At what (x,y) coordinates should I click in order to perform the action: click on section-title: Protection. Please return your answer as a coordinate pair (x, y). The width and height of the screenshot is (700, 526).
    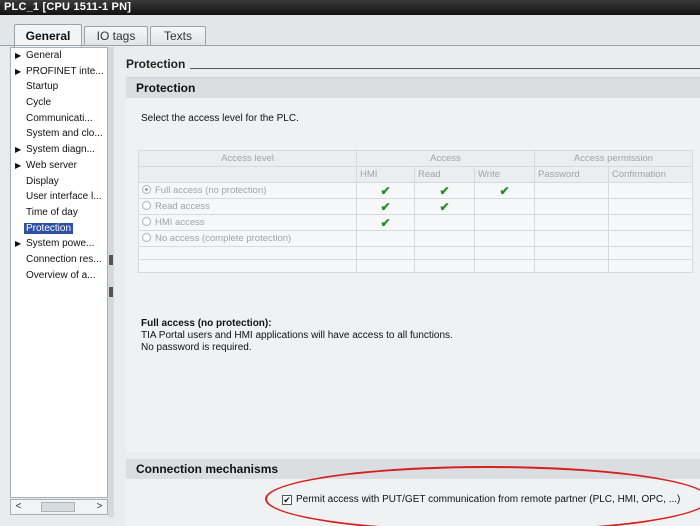
    Looking at the image, I should click on (156, 64).